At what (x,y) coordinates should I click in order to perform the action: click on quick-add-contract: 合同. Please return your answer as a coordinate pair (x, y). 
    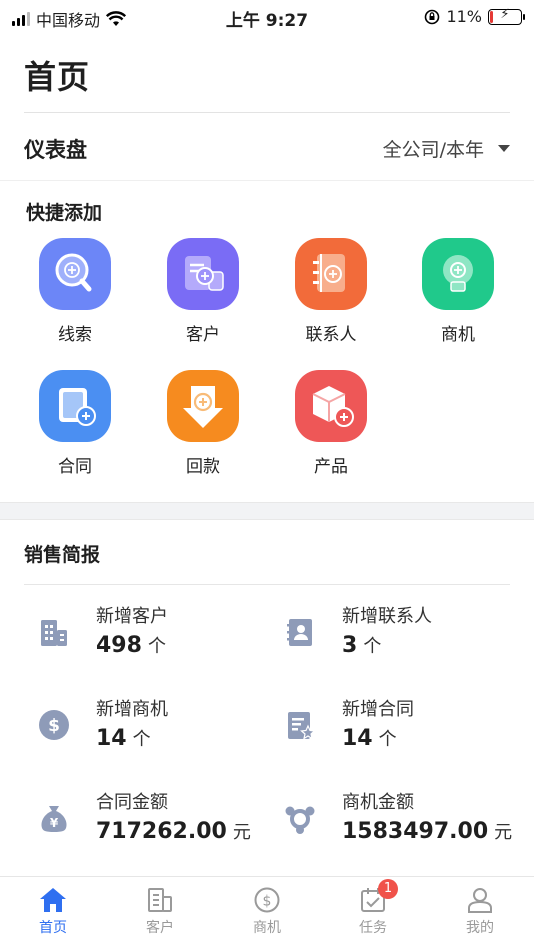
    Looking at the image, I should click on (75, 423).